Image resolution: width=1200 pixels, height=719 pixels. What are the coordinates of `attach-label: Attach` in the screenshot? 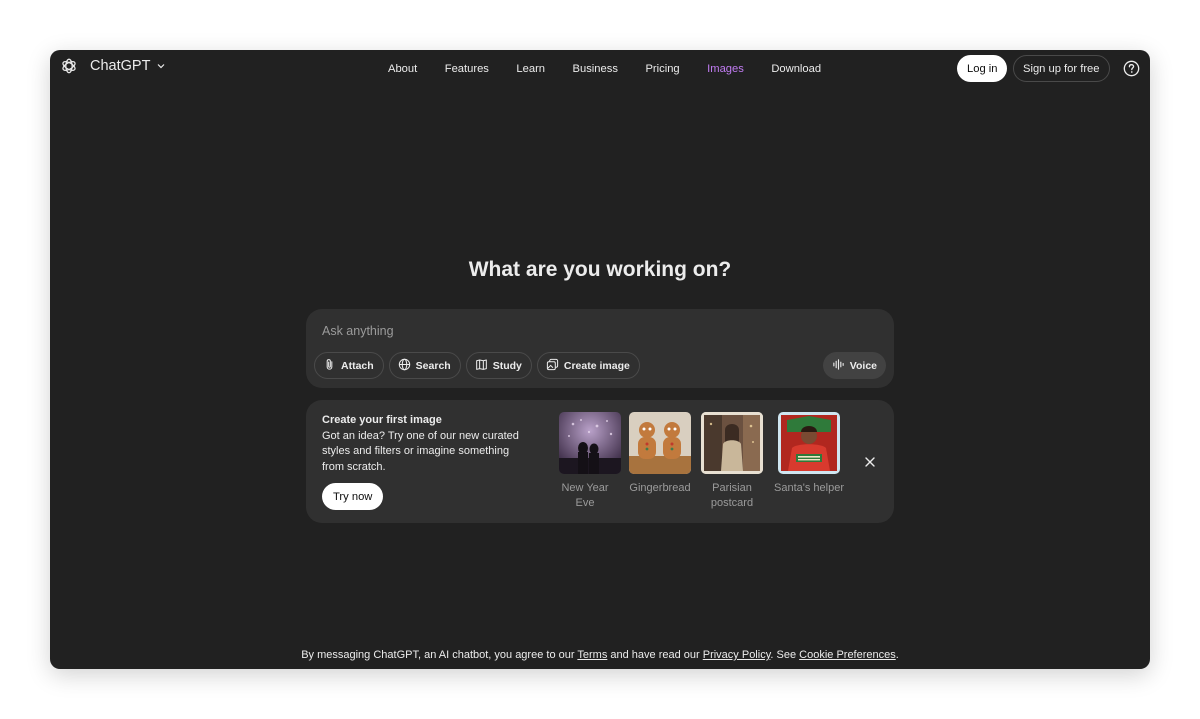 It's located at (357, 365).